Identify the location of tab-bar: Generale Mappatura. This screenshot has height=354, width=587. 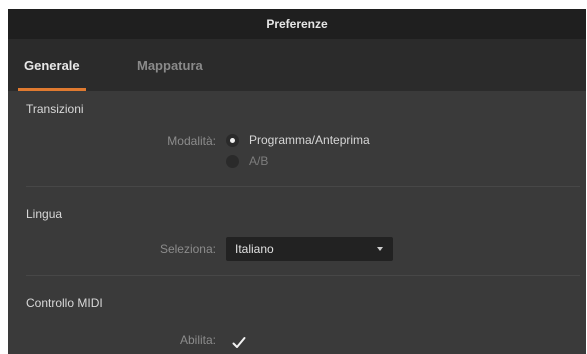
(297, 65).